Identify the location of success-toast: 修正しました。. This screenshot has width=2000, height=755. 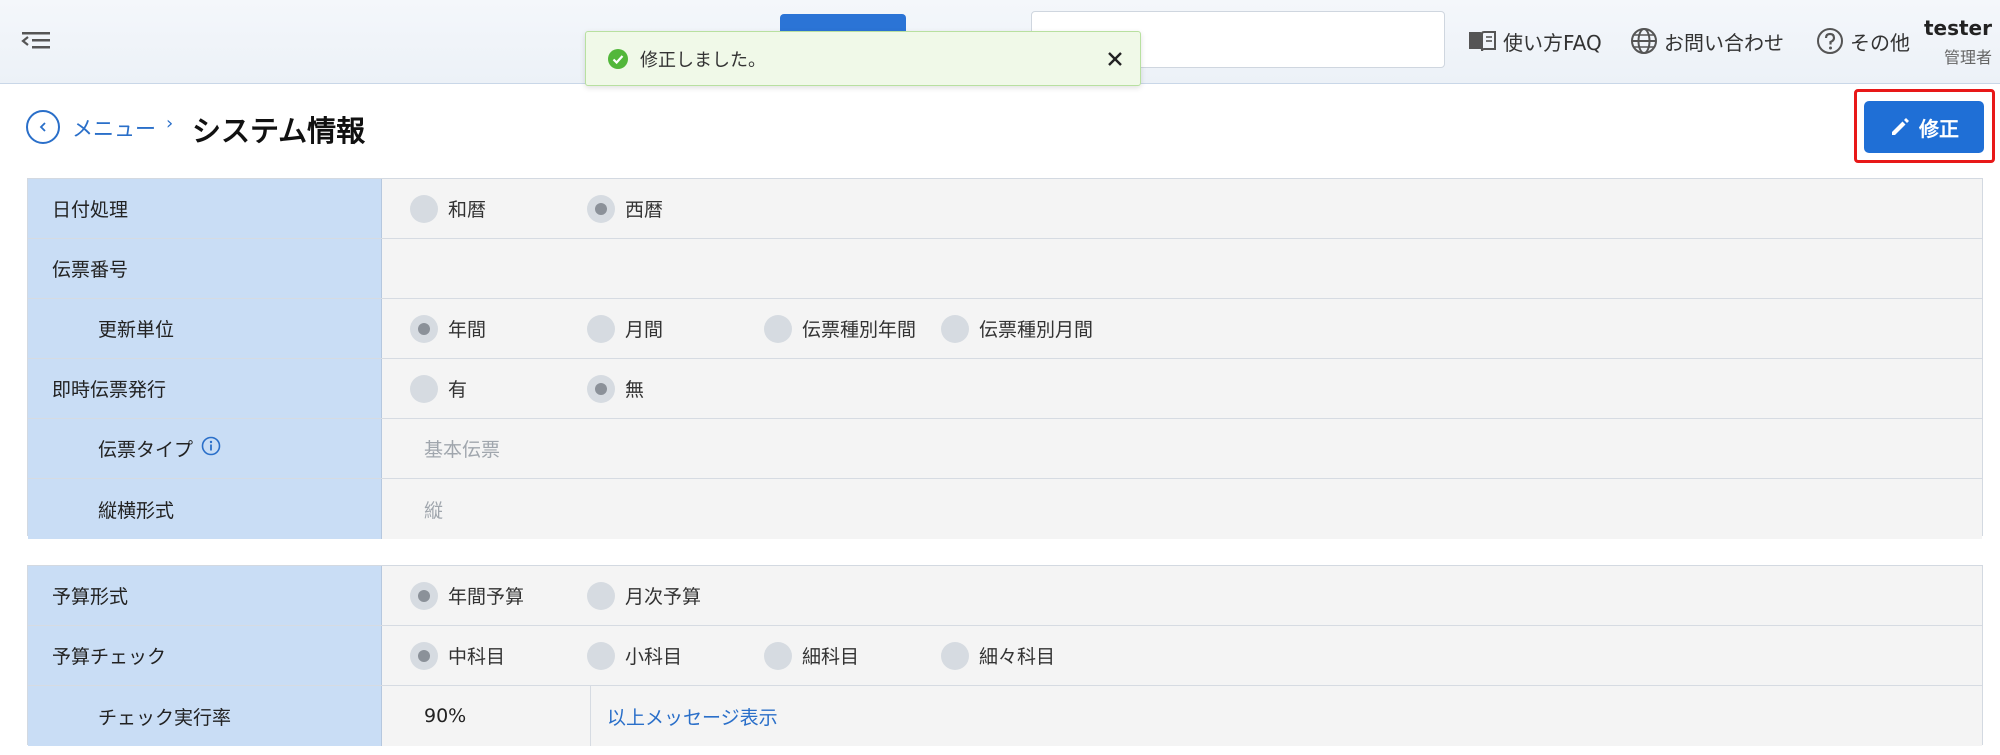
(863, 58).